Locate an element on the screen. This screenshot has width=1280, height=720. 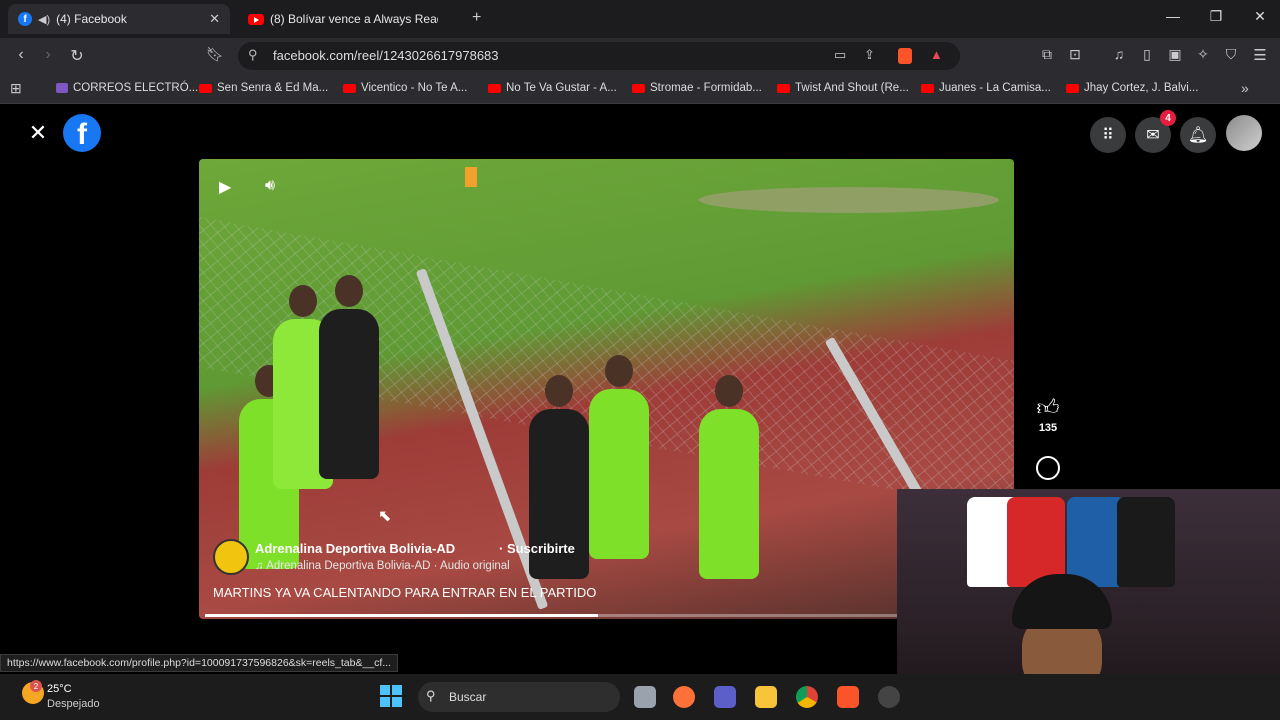
forward-icon: › is located at coordinates (48, 55).